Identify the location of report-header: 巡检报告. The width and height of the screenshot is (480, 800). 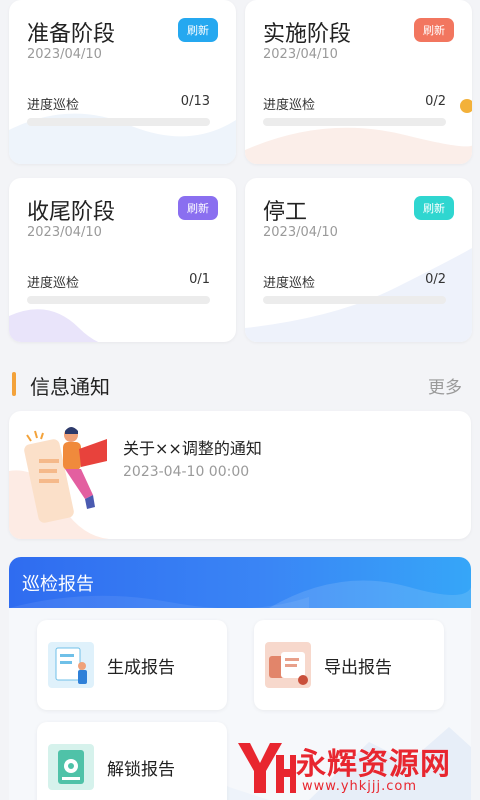
(240, 582).